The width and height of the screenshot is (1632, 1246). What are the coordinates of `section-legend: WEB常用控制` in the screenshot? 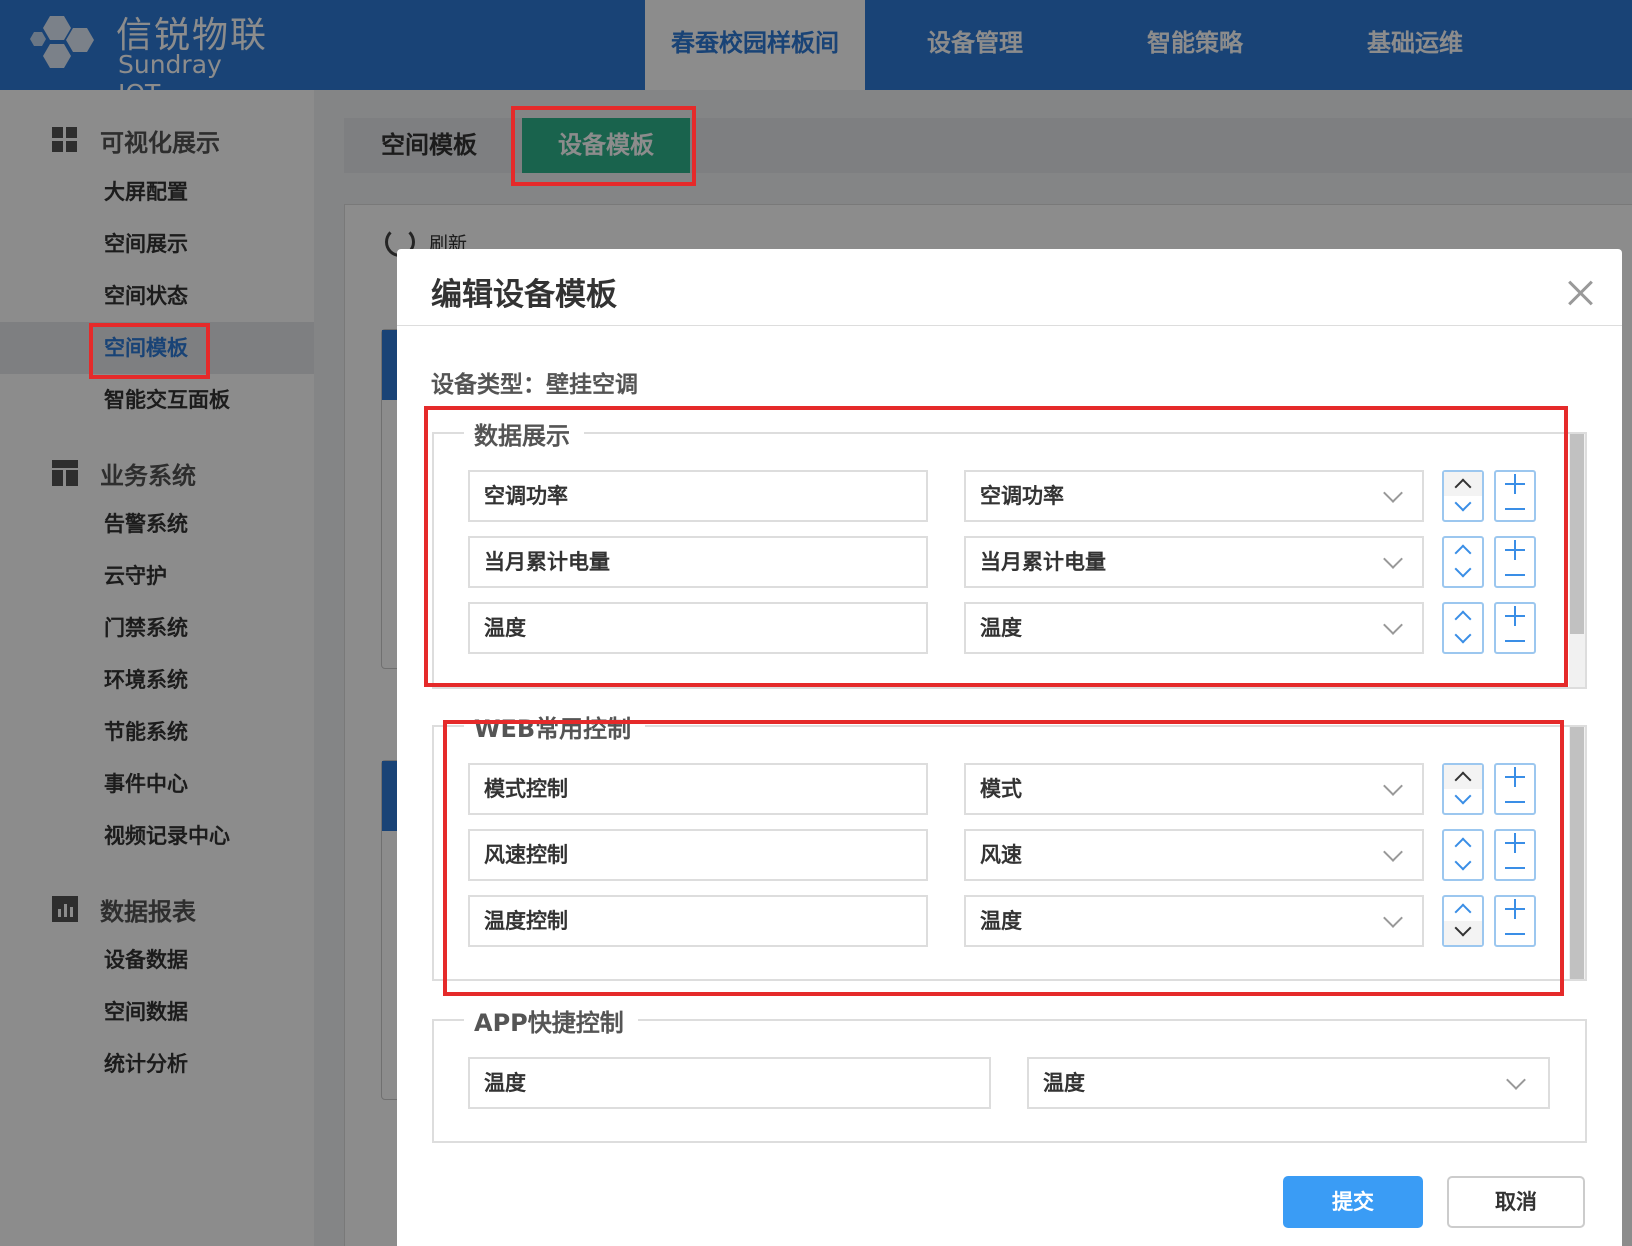 It's located at (555, 726).